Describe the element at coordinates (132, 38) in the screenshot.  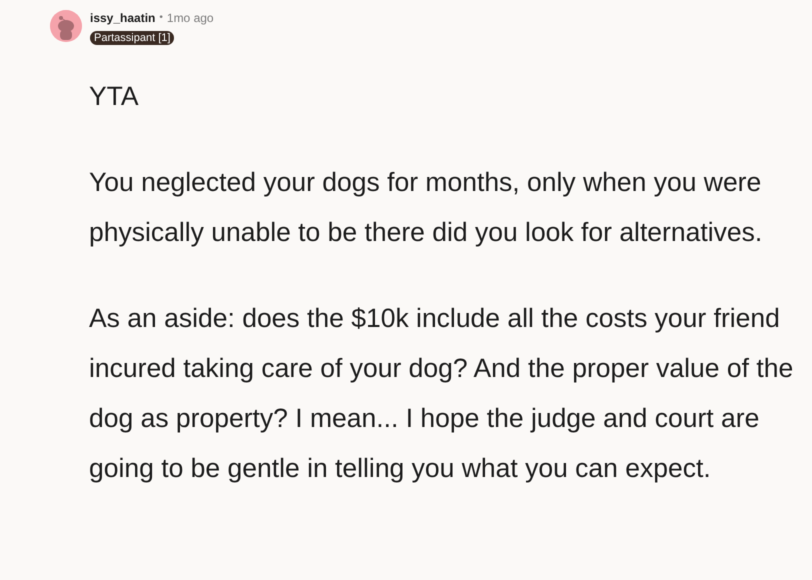
I see `user-flair: Partassipant [1]` at that location.